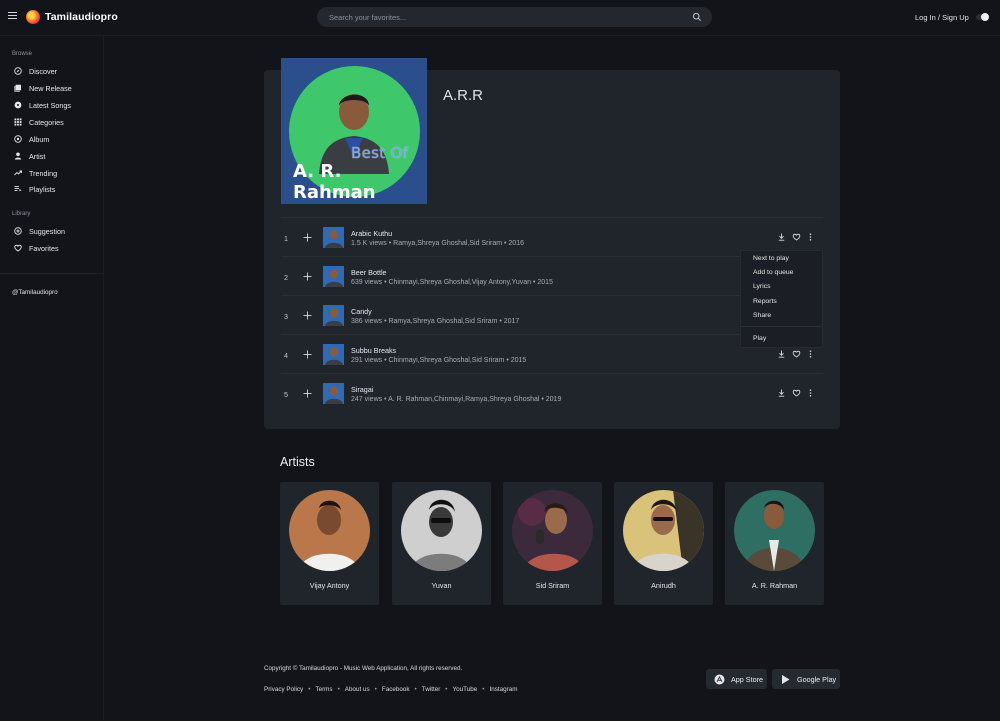 This screenshot has width=1000, height=721. What do you see at coordinates (362, 389) in the screenshot?
I see `track-title: Siragai` at bounding box center [362, 389].